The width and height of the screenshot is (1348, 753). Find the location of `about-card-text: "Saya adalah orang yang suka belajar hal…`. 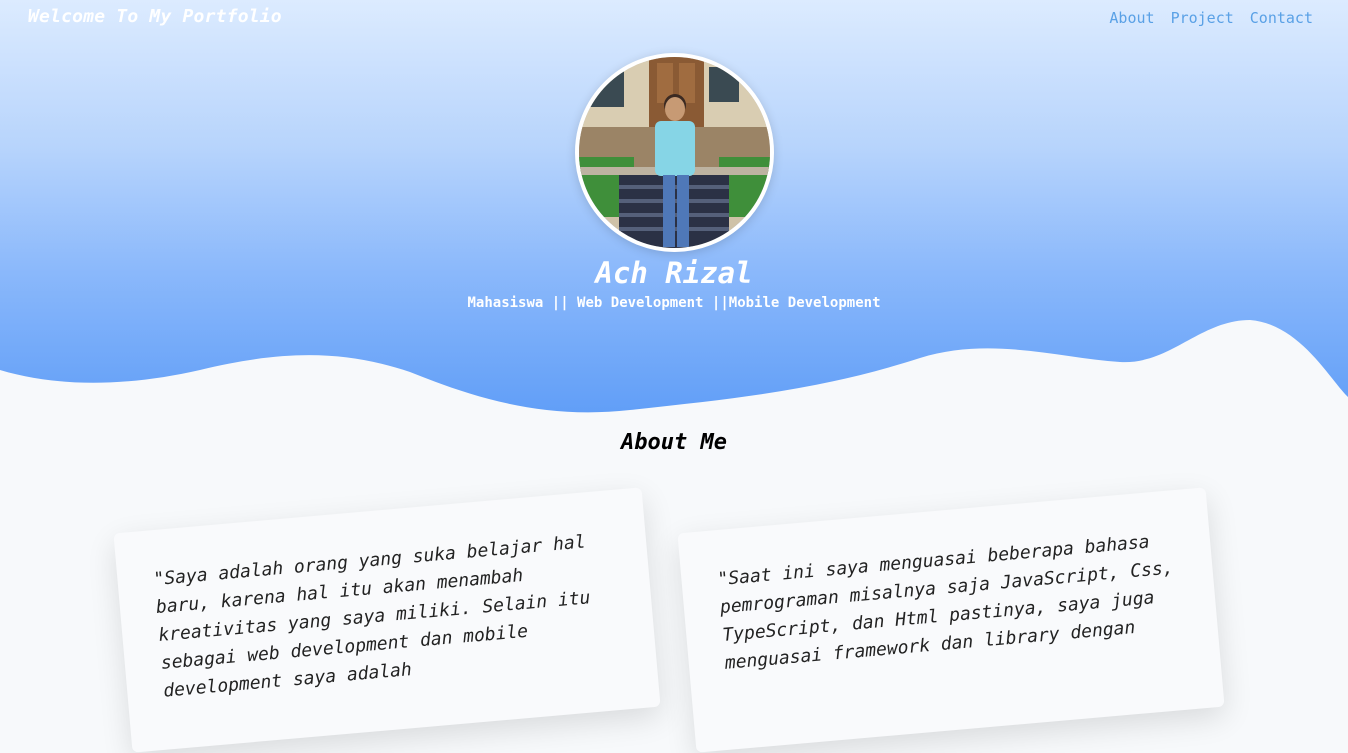

about-card-text: "Saya adalah orang yang suka belajar hal… is located at coordinates (372, 616).